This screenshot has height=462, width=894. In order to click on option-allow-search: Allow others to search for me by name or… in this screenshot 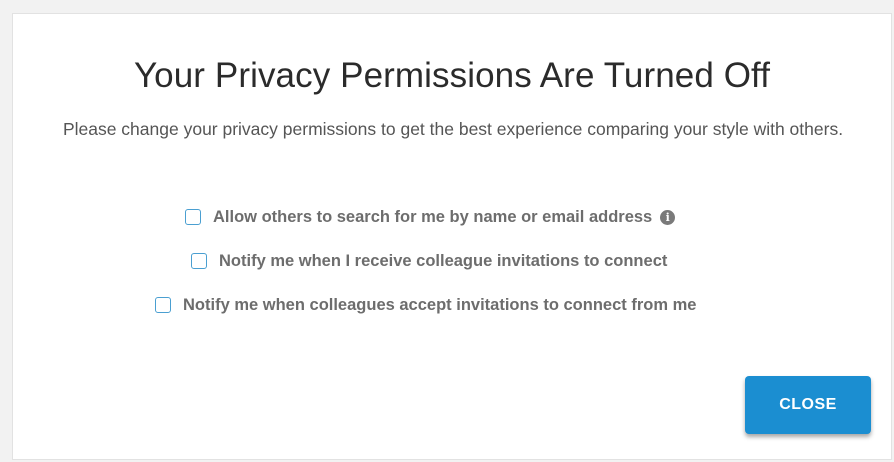, I will do `click(430, 217)`.